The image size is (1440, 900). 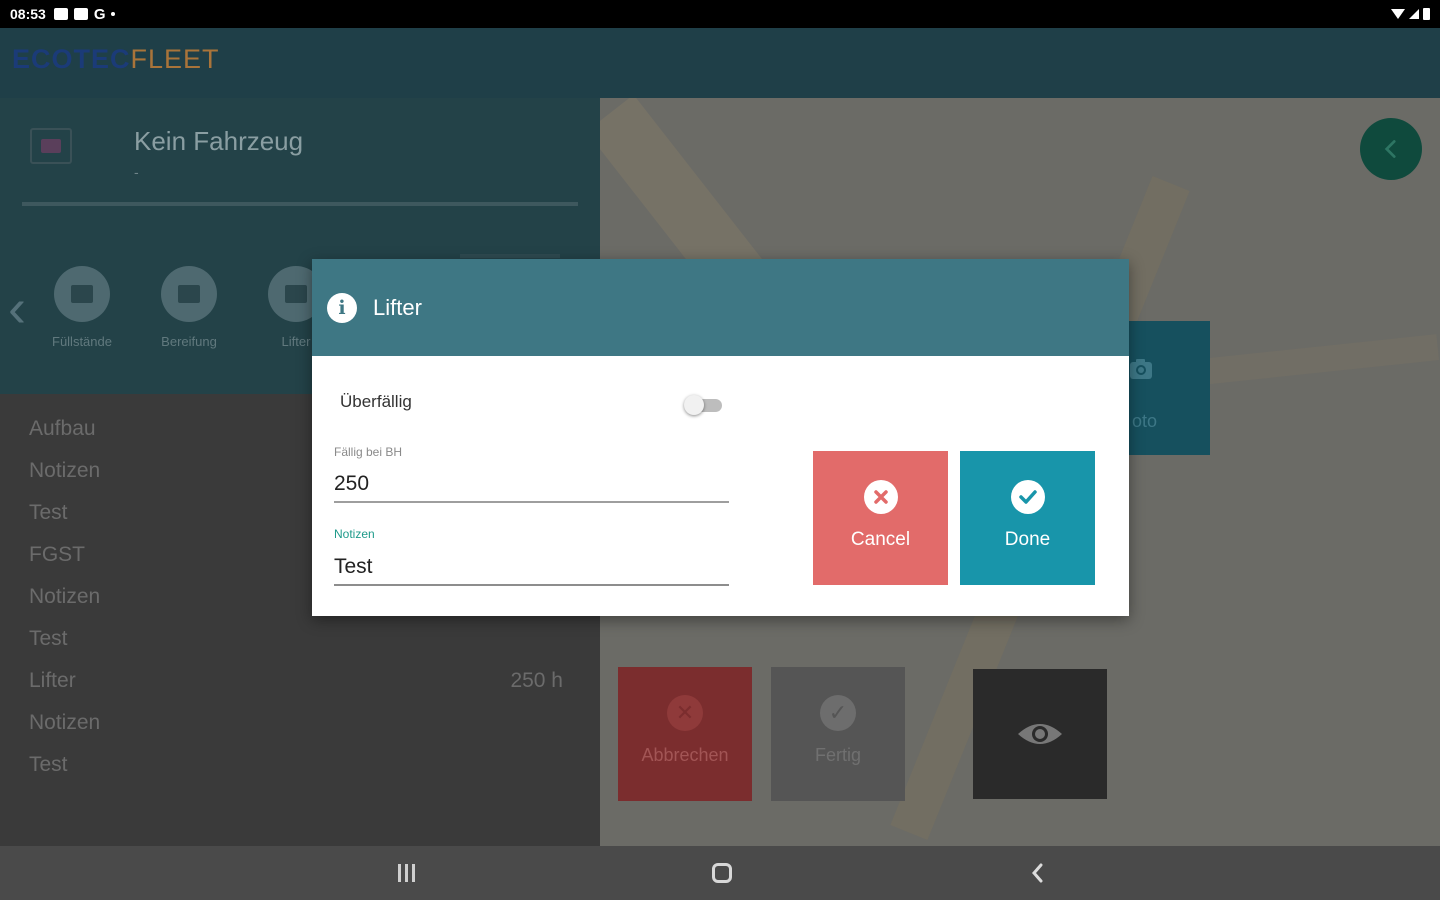 I want to click on category-label: Lifter, so click(x=296, y=341).